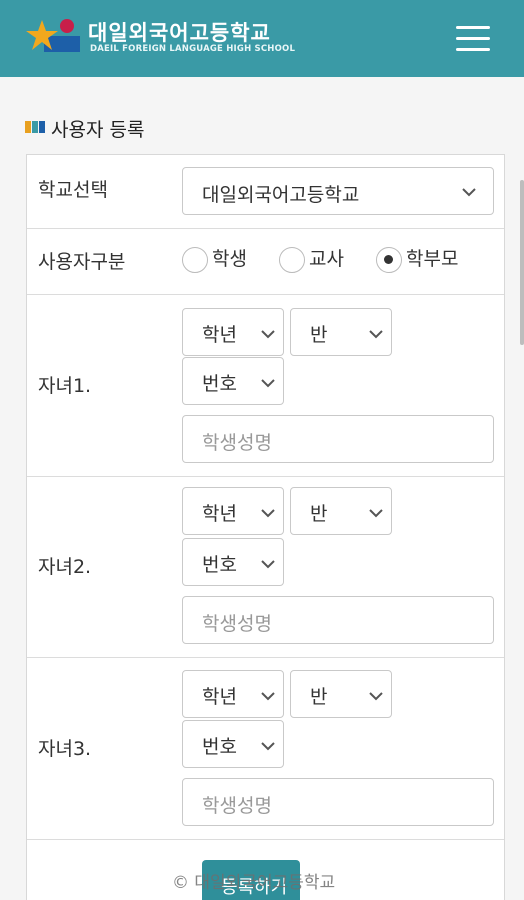  What do you see at coordinates (179, 32) in the screenshot?
I see `brand-title-ko: 대일외국어고등학교` at bounding box center [179, 32].